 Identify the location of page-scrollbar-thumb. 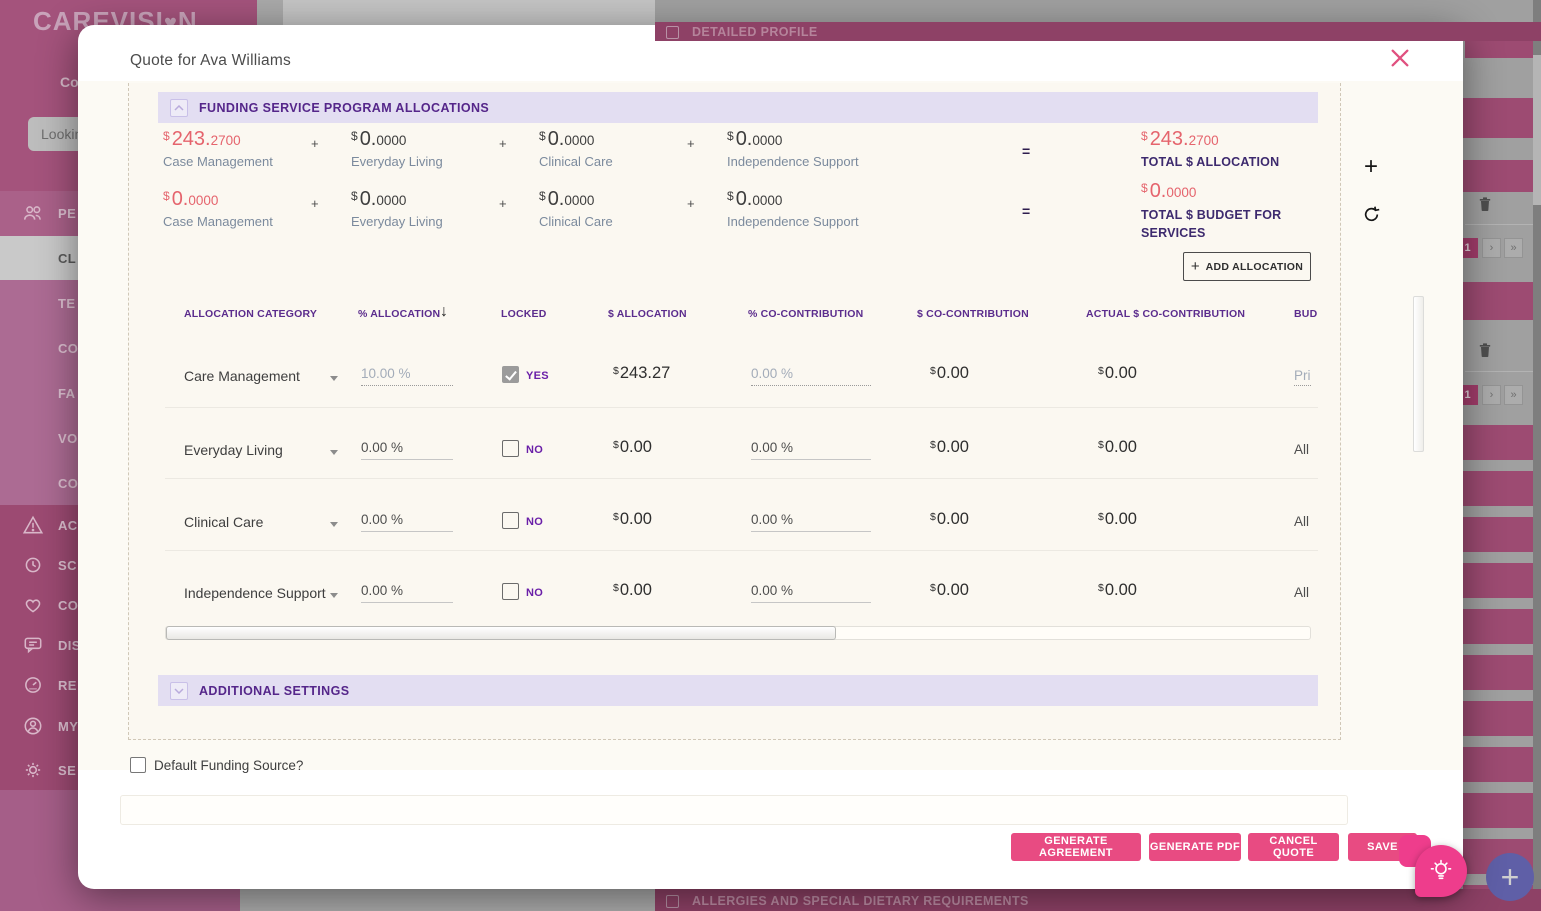
(1537, 130).